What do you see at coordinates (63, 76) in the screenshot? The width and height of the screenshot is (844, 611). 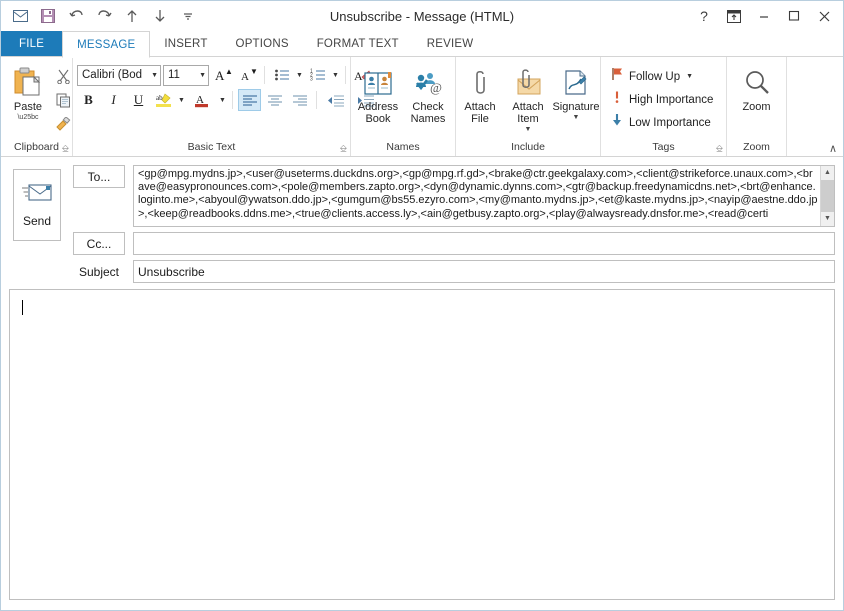 I see `cut-button` at bounding box center [63, 76].